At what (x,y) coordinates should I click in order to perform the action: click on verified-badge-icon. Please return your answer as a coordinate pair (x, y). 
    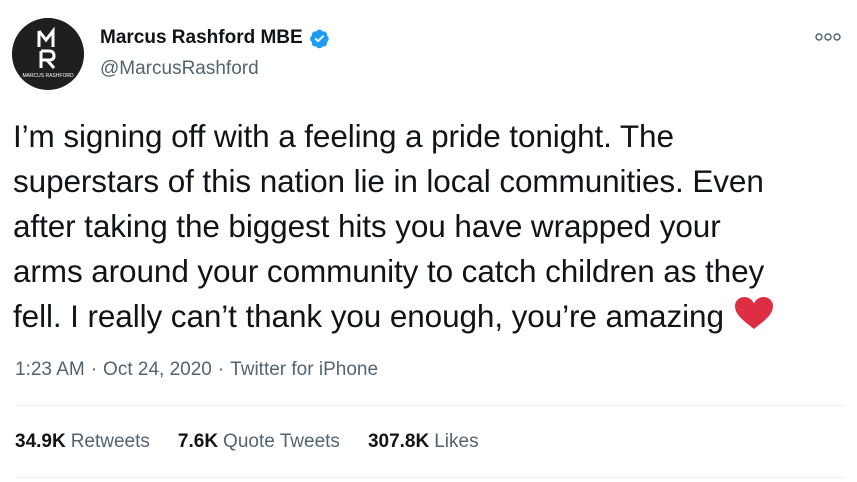
    Looking at the image, I should click on (319, 38).